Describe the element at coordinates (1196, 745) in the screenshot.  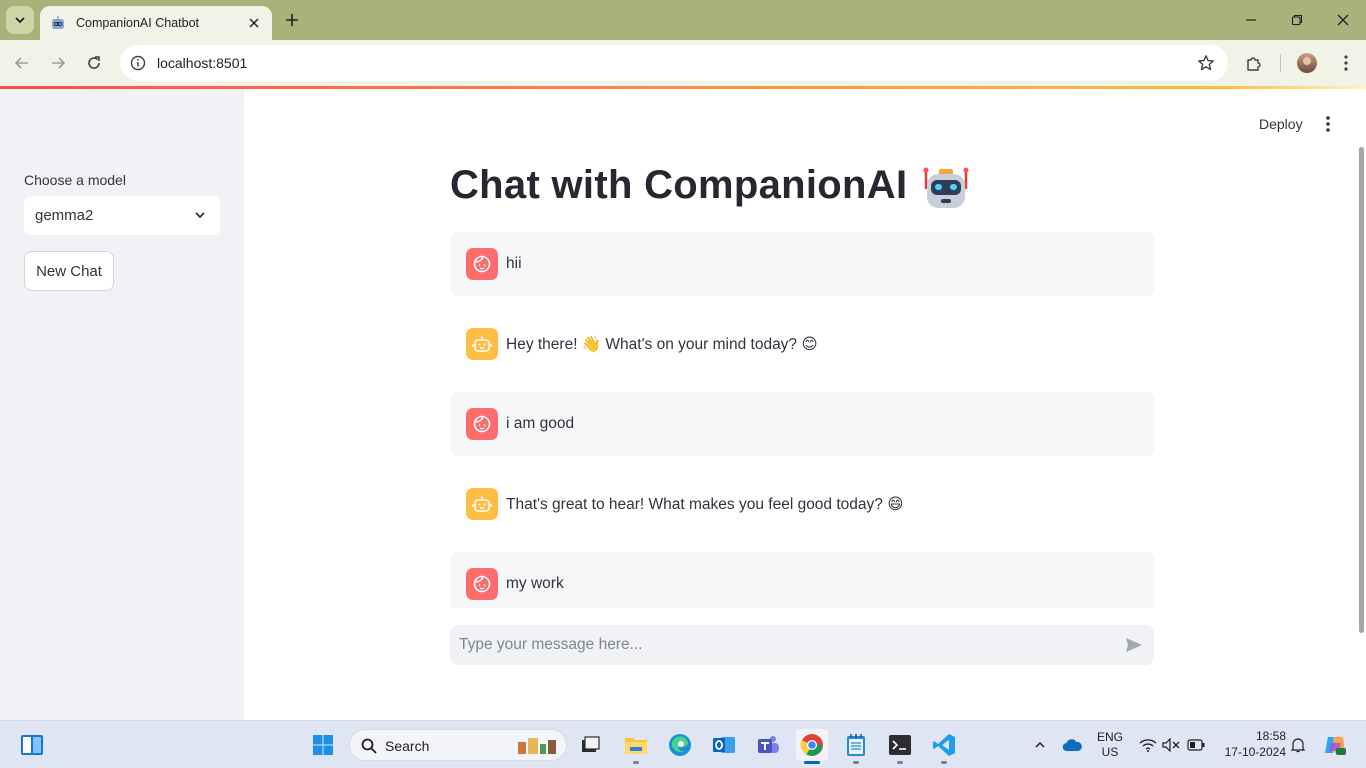
I see `battery-icon` at that location.